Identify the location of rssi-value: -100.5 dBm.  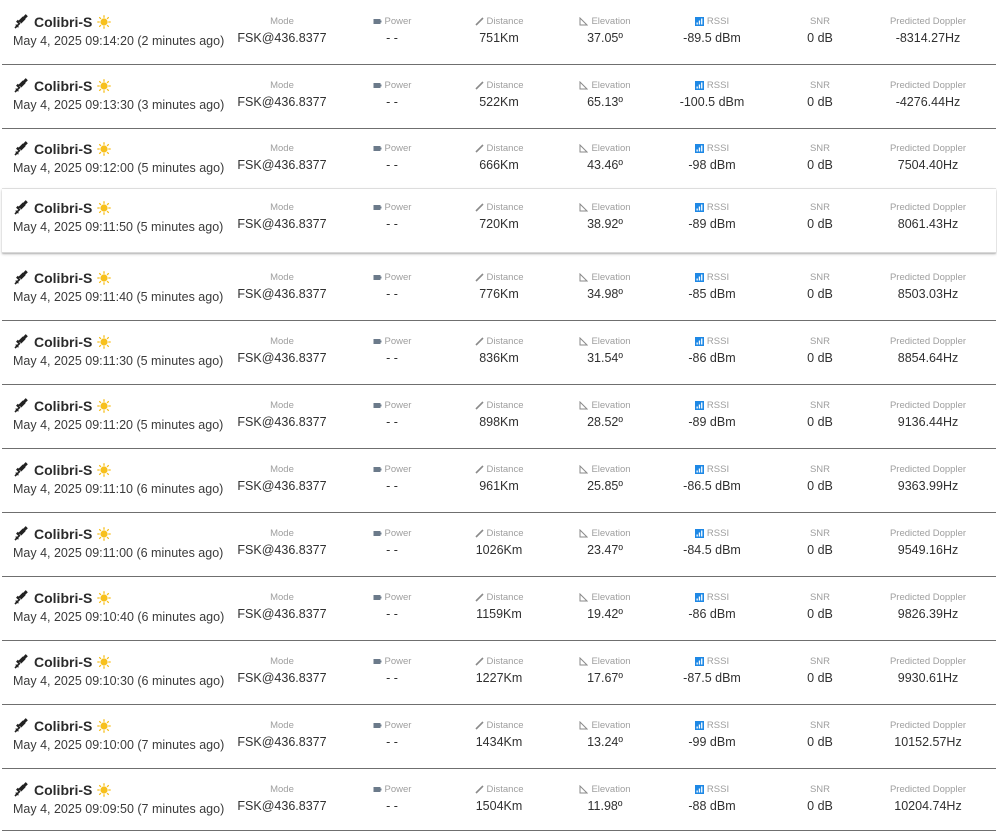
(712, 102).